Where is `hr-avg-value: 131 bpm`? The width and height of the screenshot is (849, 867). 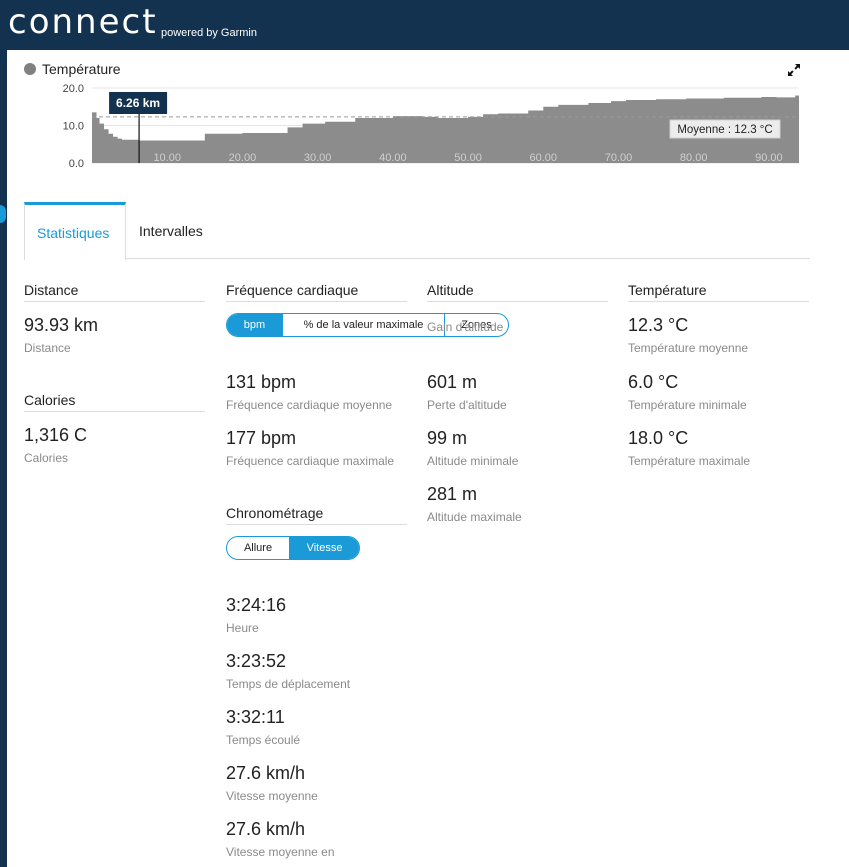 hr-avg-value: 131 bpm is located at coordinates (261, 382).